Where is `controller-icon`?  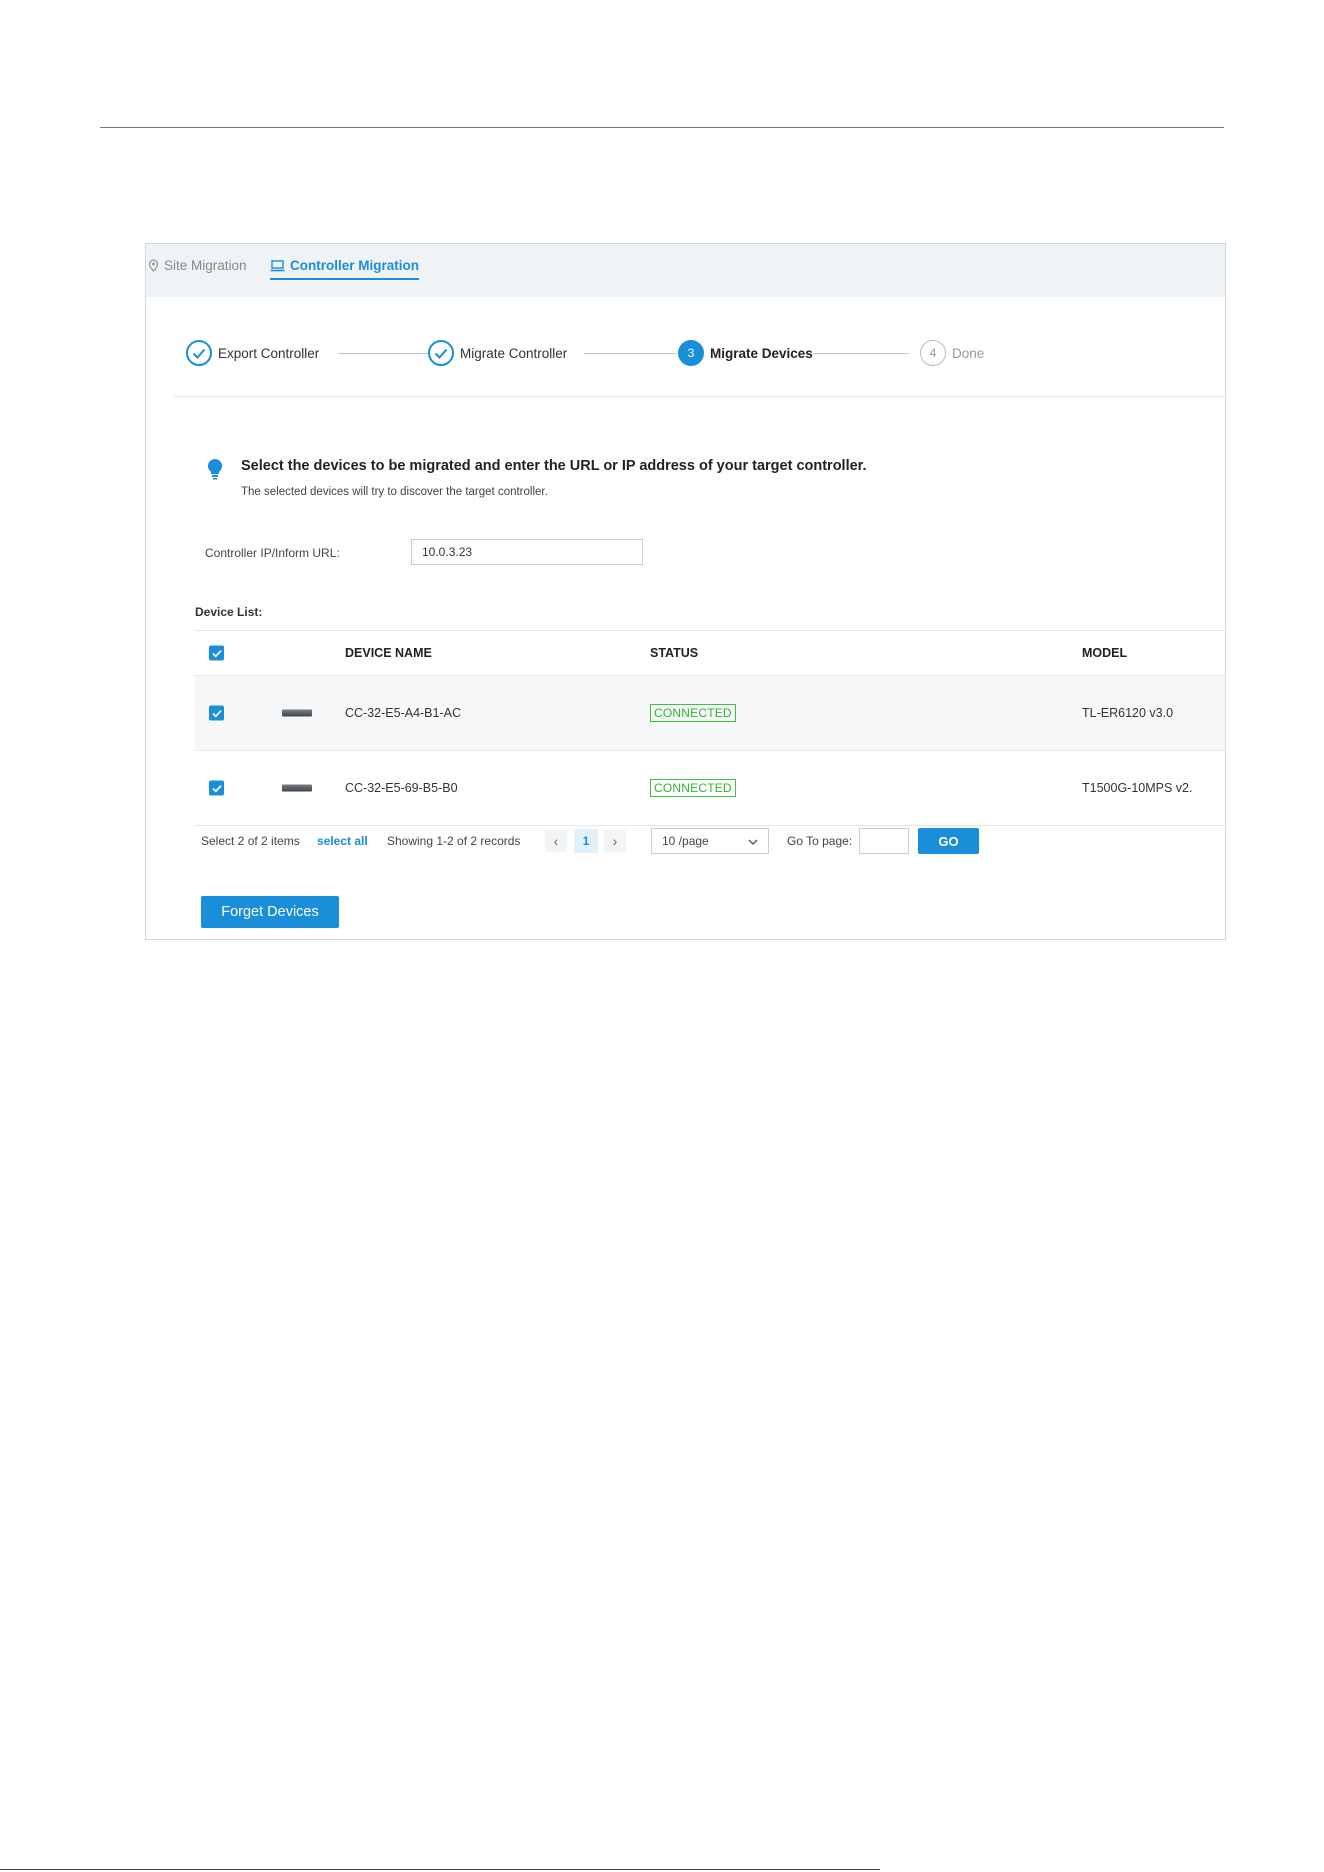 controller-icon is located at coordinates (277, 265).